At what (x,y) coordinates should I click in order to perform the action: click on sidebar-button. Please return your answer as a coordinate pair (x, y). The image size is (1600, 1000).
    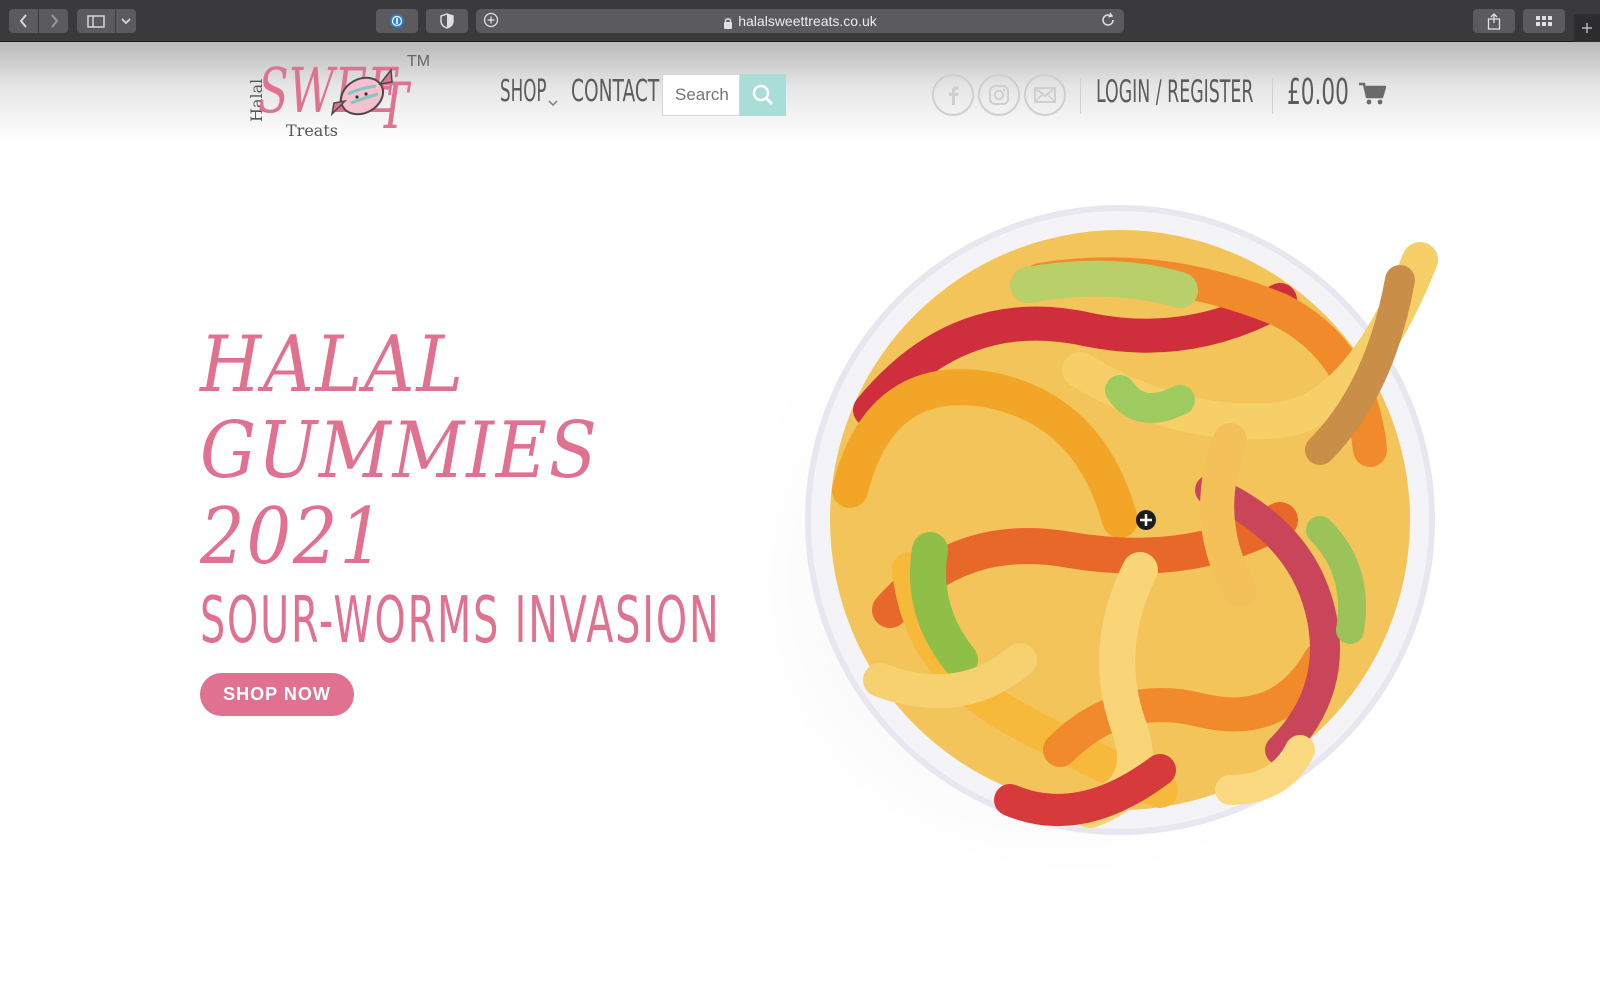
    Looking at the image, I should click on (96, 21).